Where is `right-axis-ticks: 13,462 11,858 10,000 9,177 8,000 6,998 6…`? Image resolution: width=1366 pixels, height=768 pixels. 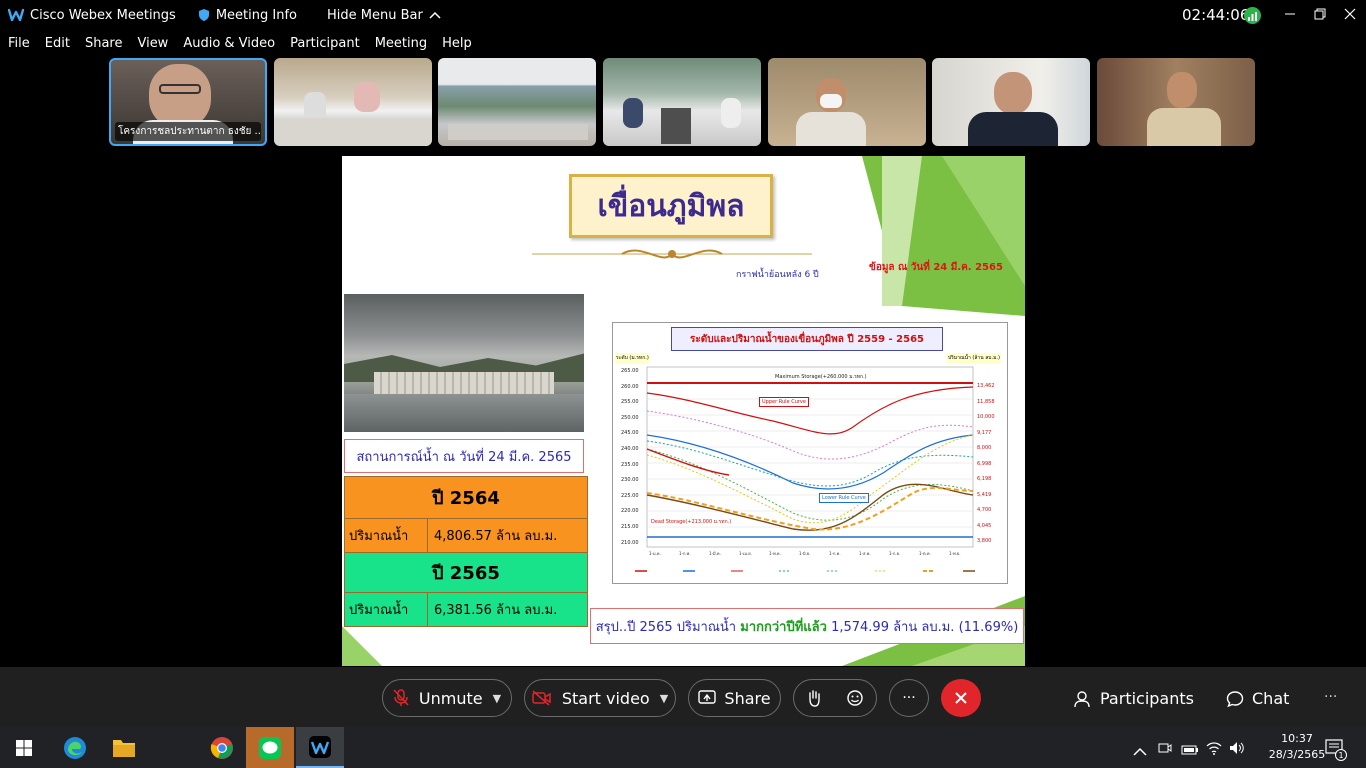 right-axis-ticks: 13,462 11,858 10,000 9,177 8,000 6,998 6… is located at coordinates (992, 464).